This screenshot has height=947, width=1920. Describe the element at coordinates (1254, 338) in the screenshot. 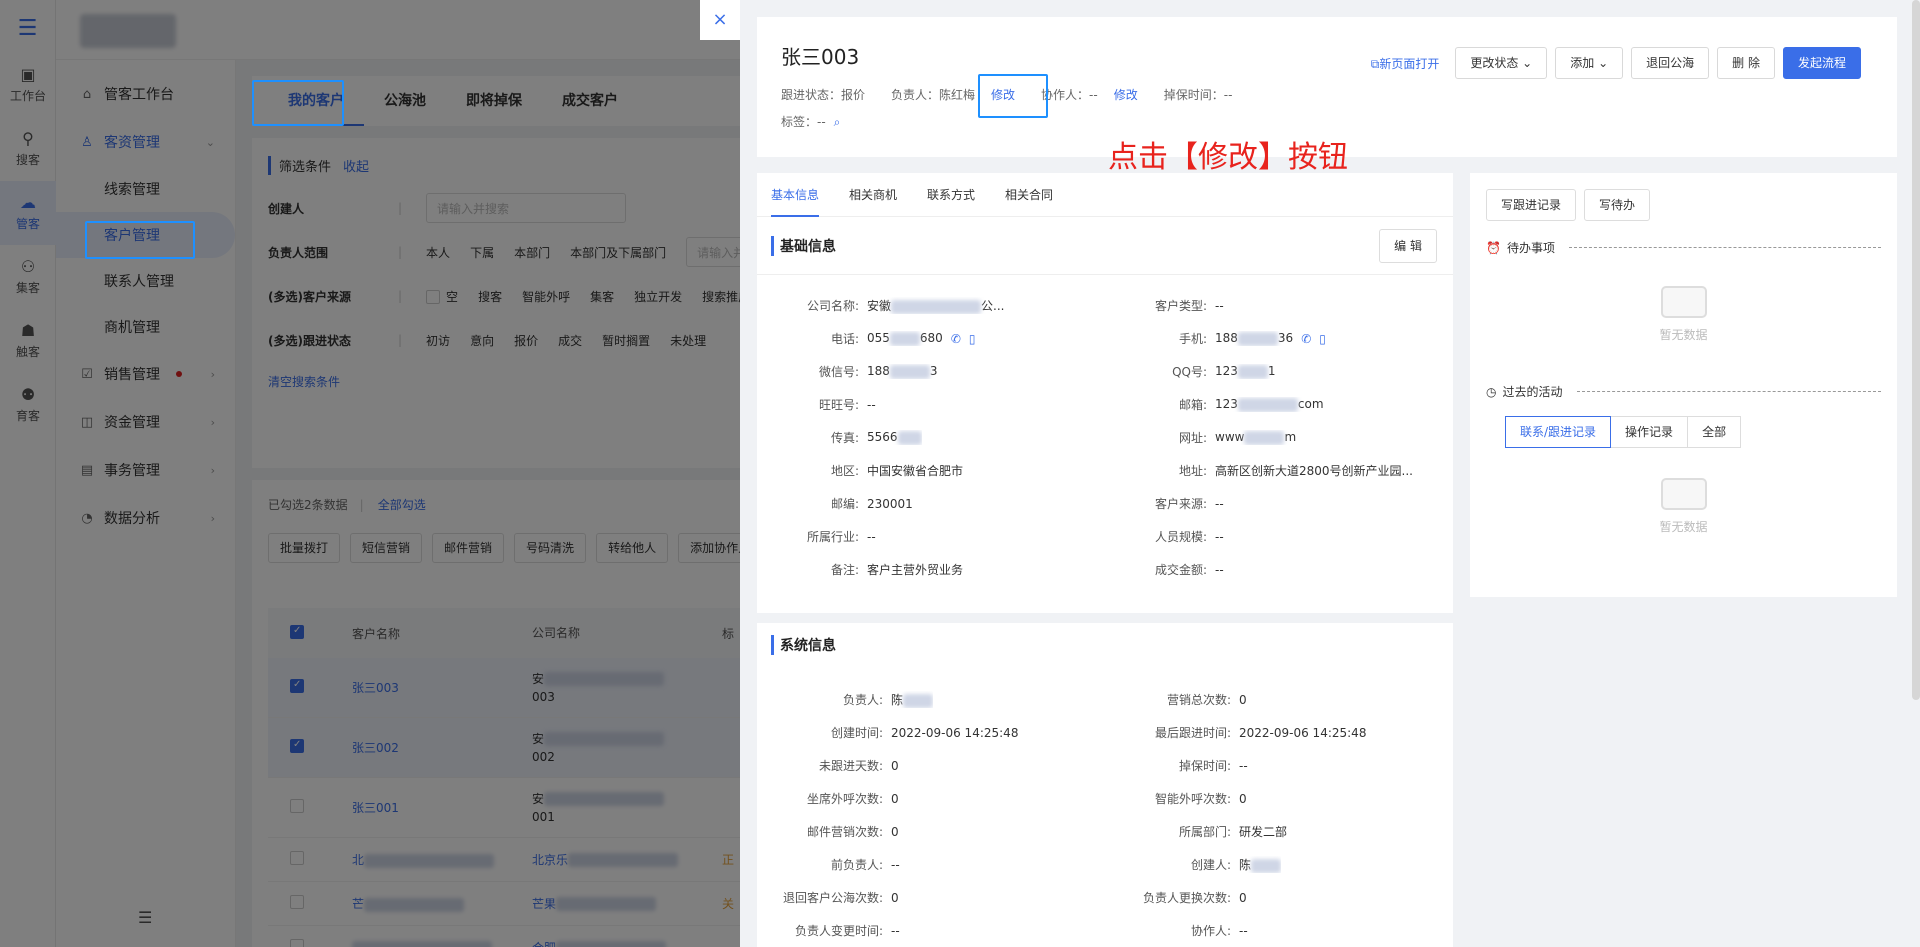

I see `field-value: 188 36` at that location.